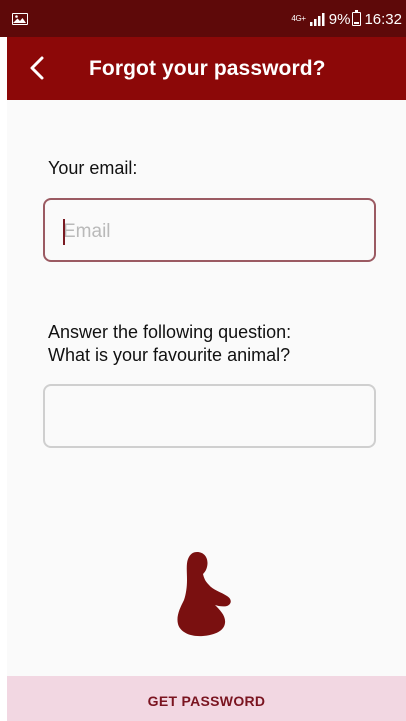 The height and width of the screenshot is (721, 406). I want to click on battery-percent: 9%, so click(339, 19).